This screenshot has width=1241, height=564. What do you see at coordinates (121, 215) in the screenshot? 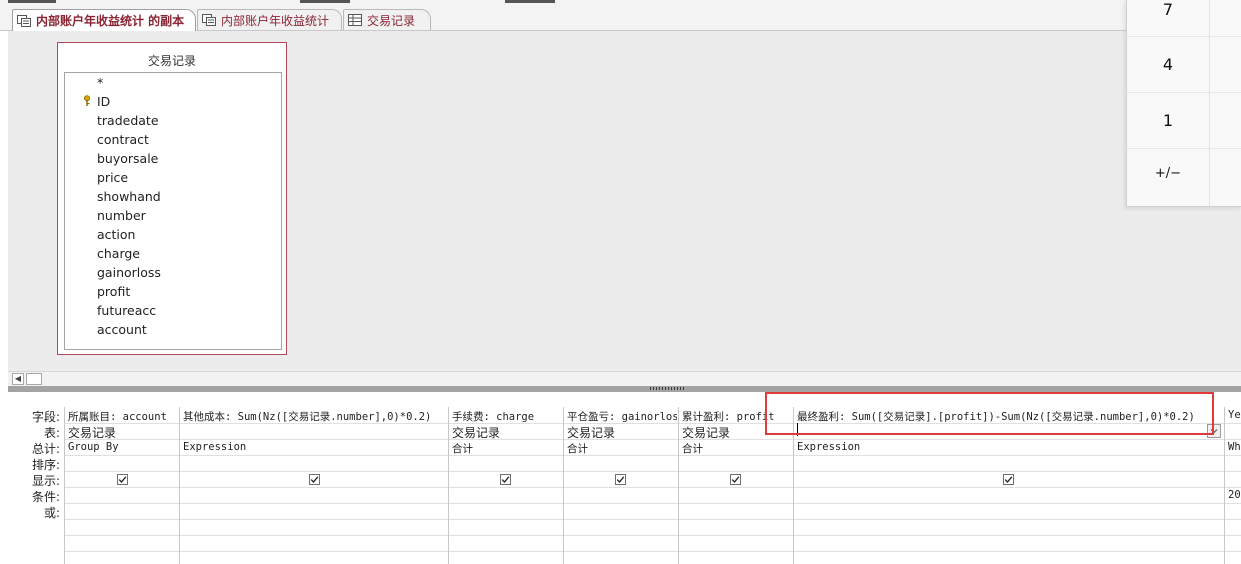
I see `field-item: number` at bounding box center [121, 215].